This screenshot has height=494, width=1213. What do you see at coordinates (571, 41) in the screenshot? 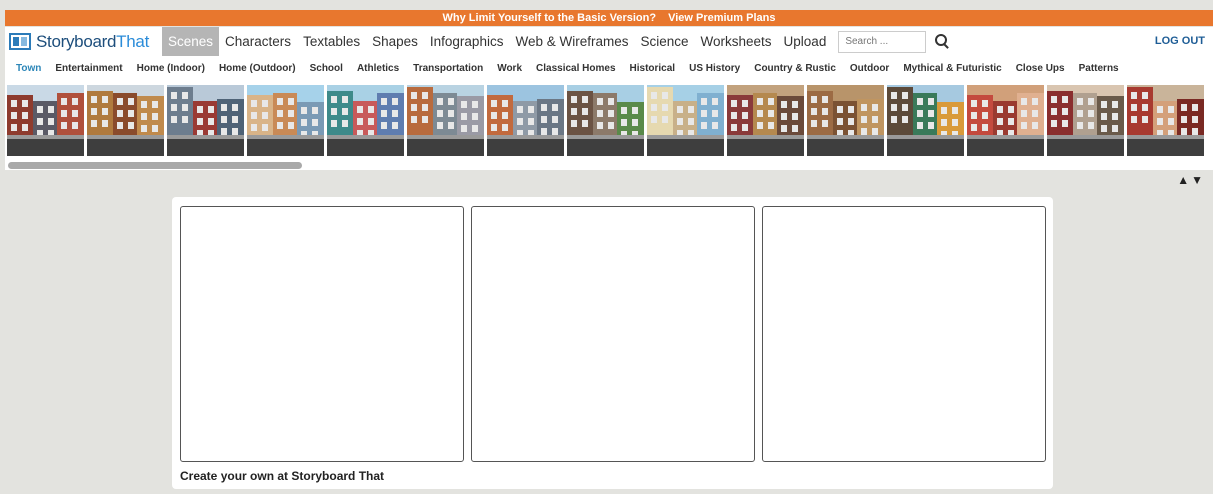
I see `nav-web-wireframes: Web & Wireframes` at bounding box center [571, 41].